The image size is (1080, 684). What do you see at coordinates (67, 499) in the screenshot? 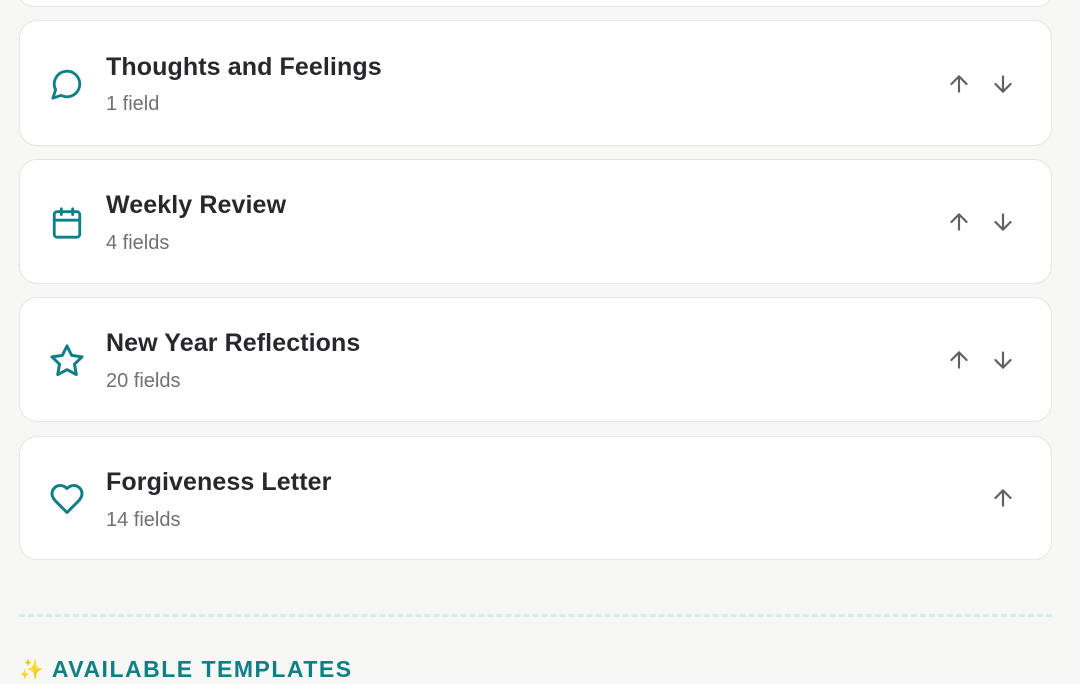
I see `heart-icon` at bounding box center [67, 499].